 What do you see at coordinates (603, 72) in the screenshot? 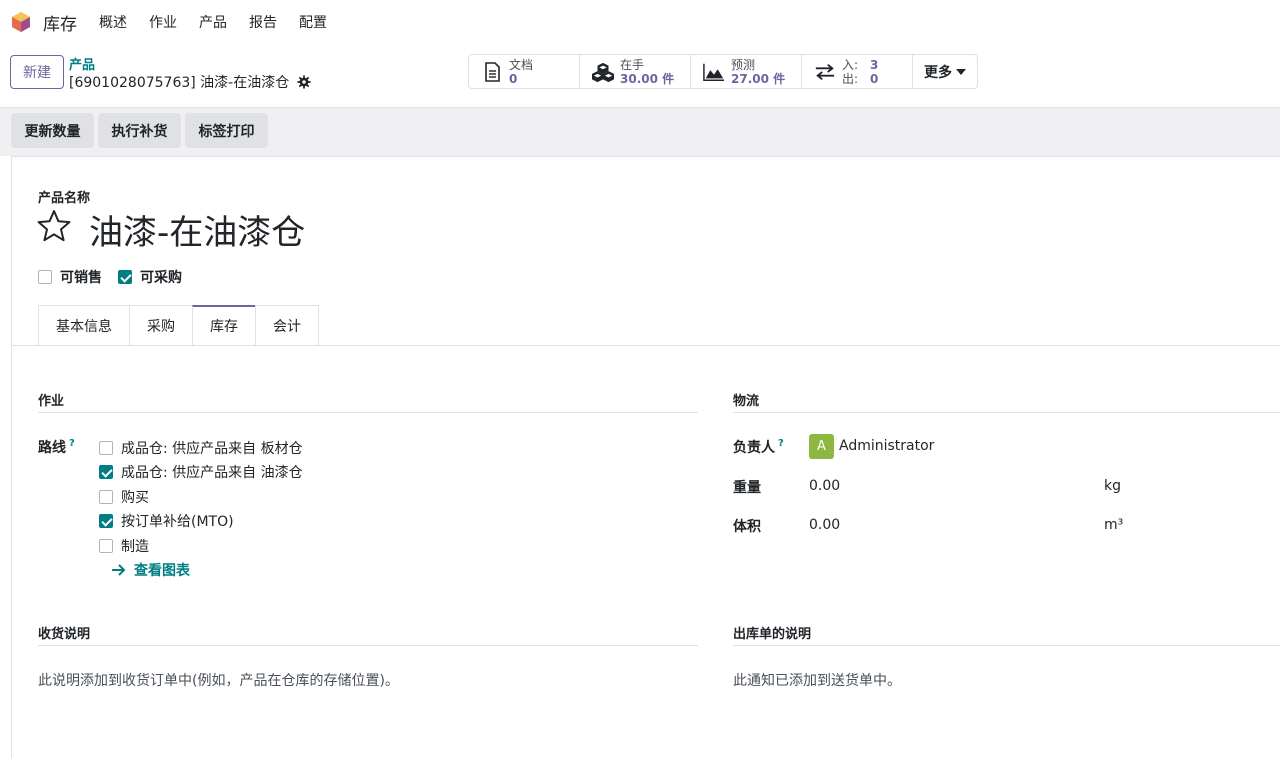
I see `cubes-icon` at bounding box center [603, 72].